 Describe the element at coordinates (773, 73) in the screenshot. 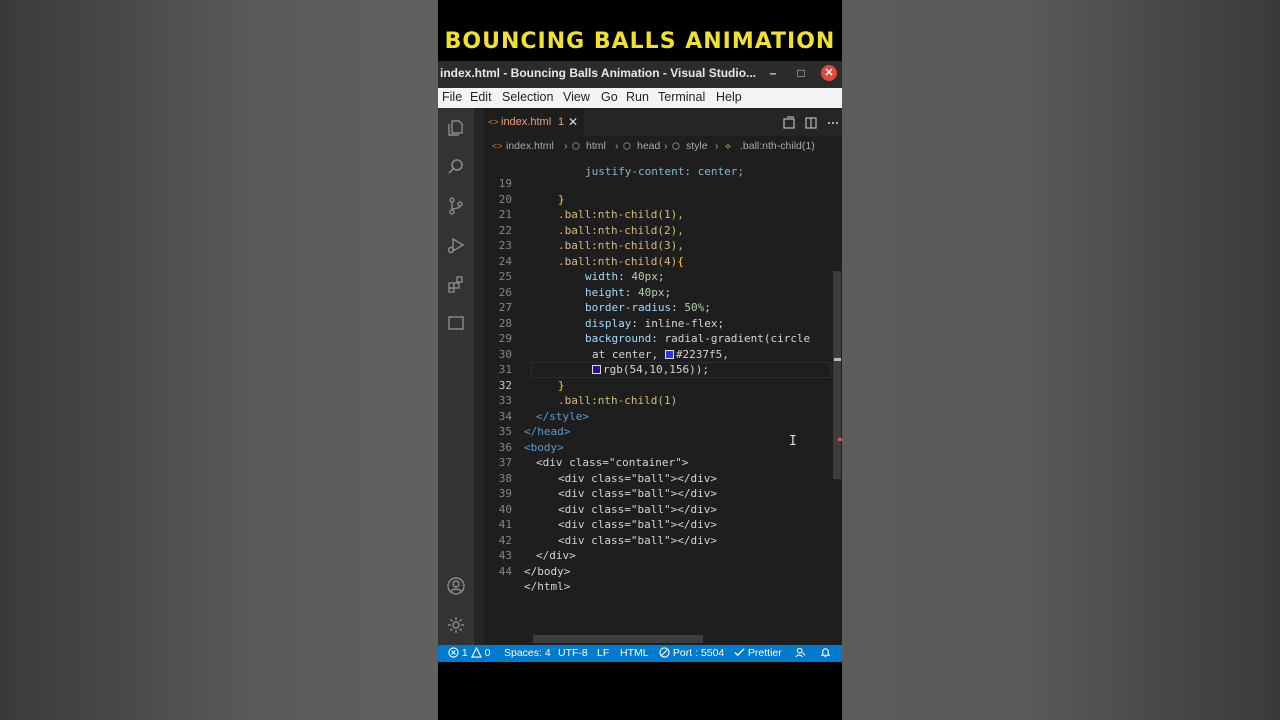

I see `minimize-button: –` at that location.